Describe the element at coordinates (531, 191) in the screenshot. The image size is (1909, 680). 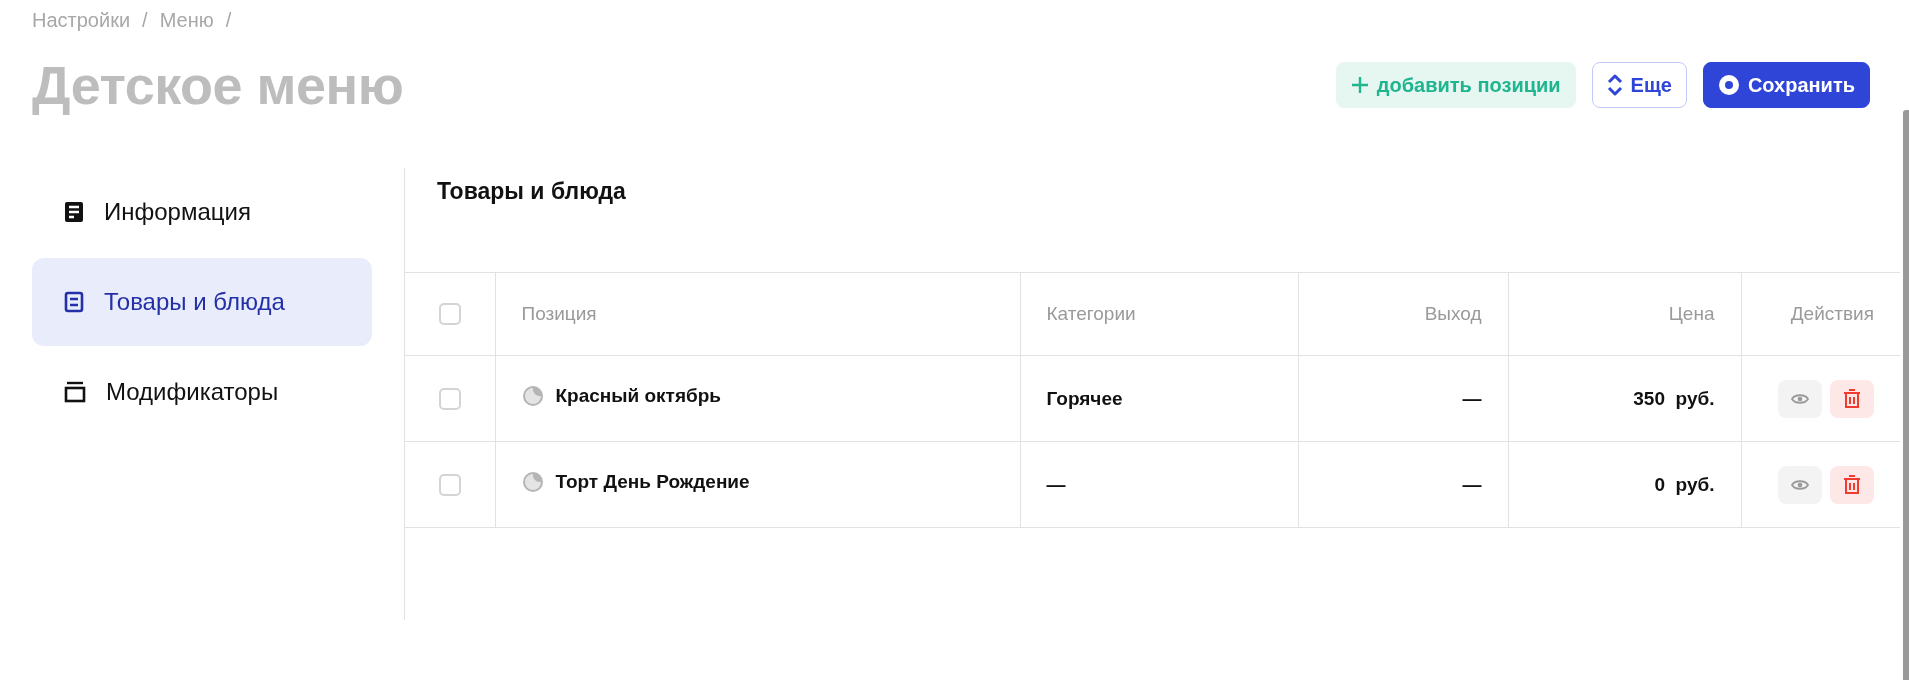
I see `section-title: Товары и блюда` at that location.